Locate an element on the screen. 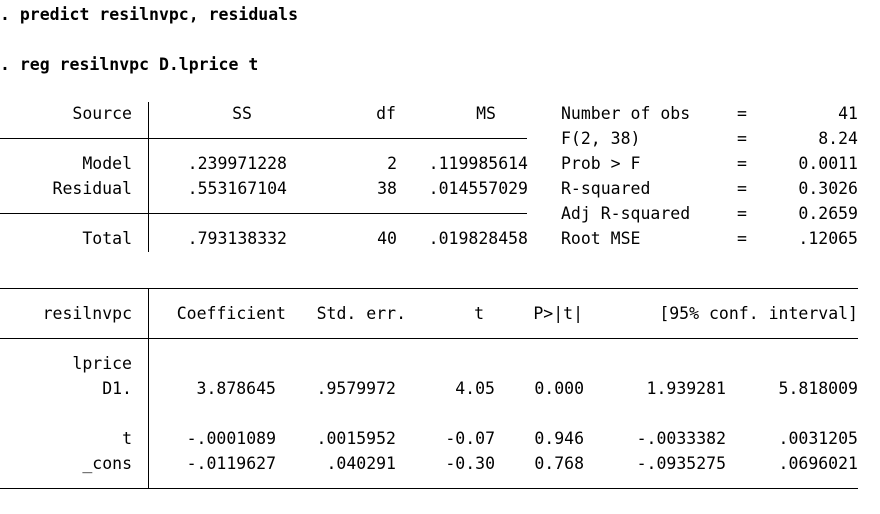 This screenshot has width=880, height=514. anova-column-divider is located at coordinates (148, 177).